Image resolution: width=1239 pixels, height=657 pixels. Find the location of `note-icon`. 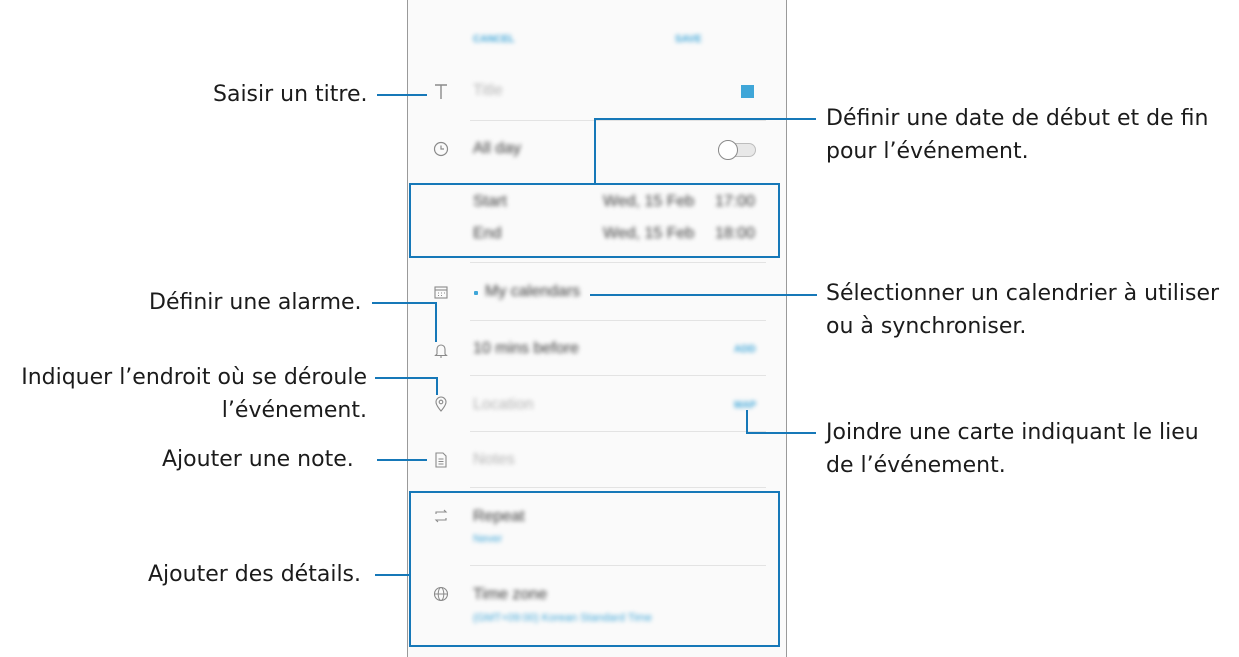

note-icon is located at coordinates (441, 460).